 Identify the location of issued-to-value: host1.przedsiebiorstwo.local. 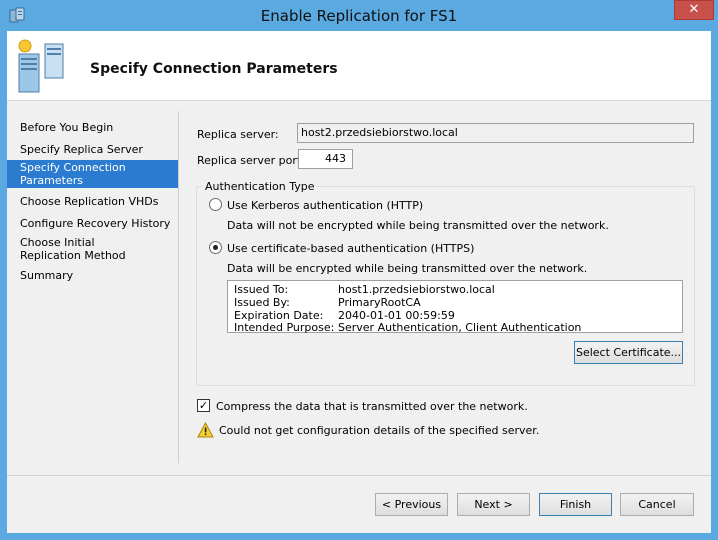
(416, 289).